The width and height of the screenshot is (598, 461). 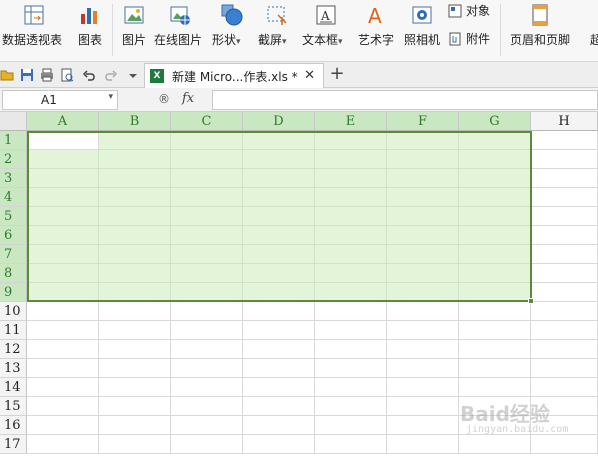 What do you see at coordinates (351, 444) in the screenshot?
I see `cell-e17` at bounding box center [351, 444].